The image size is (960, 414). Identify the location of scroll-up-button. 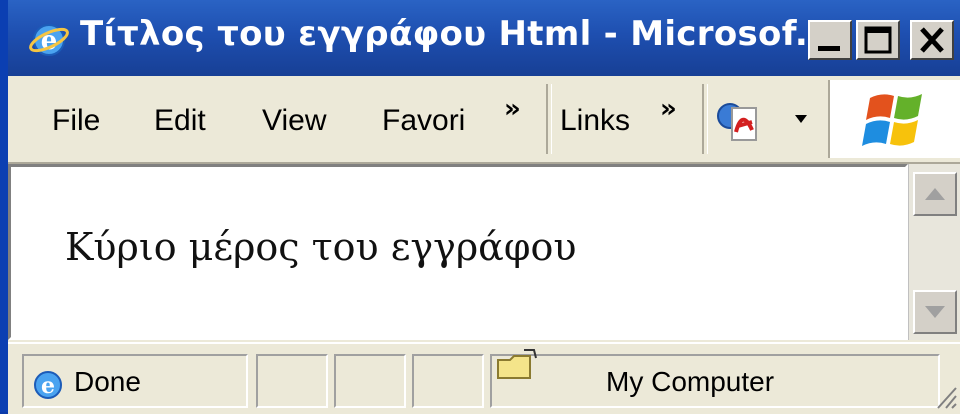
(935, 194).